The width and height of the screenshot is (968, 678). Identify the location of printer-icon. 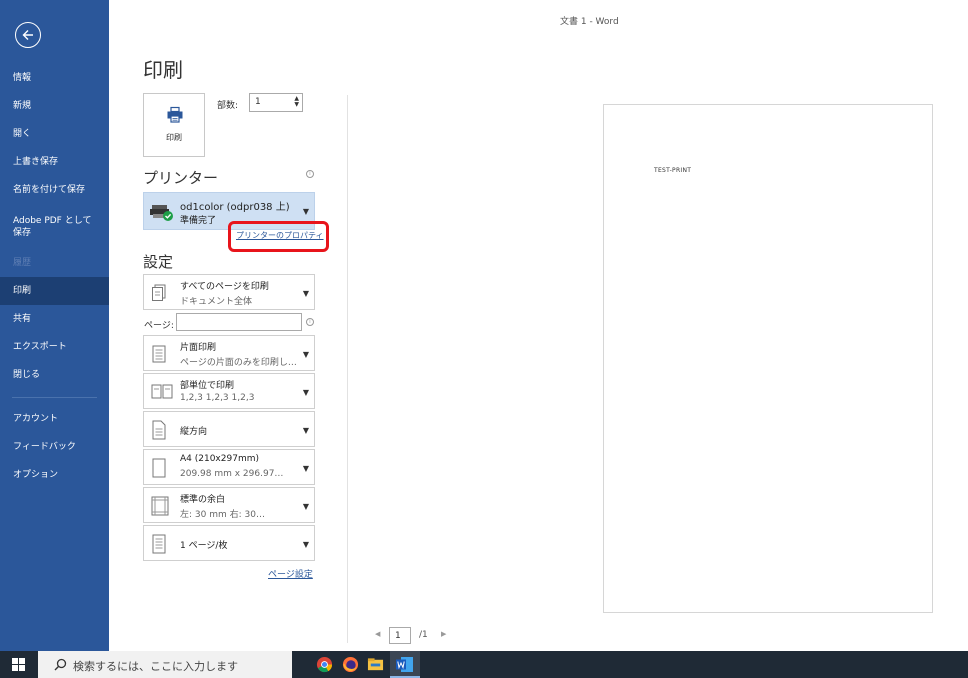
(175, 114).